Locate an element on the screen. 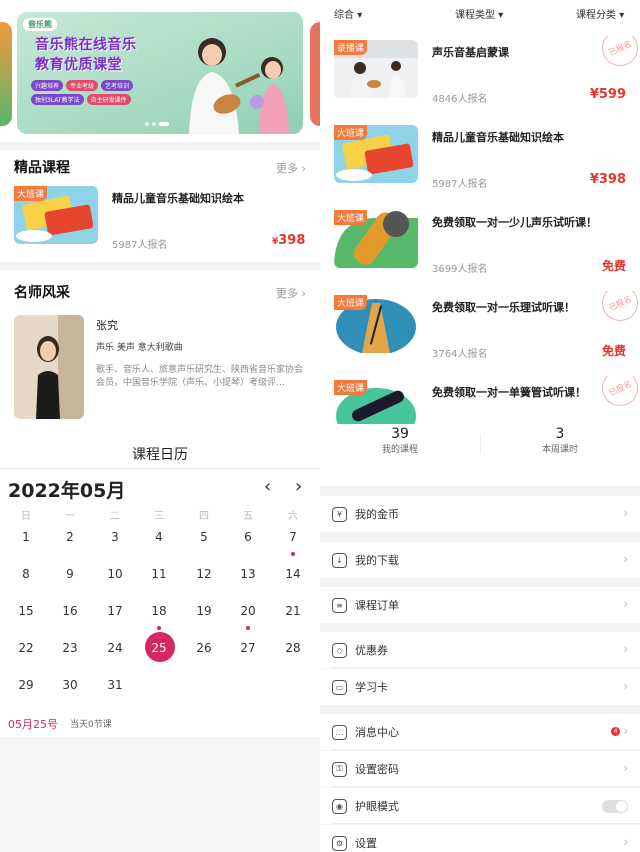 The image size is (640, 852). calendar-day: 26 is located at coordinates (204, 648).